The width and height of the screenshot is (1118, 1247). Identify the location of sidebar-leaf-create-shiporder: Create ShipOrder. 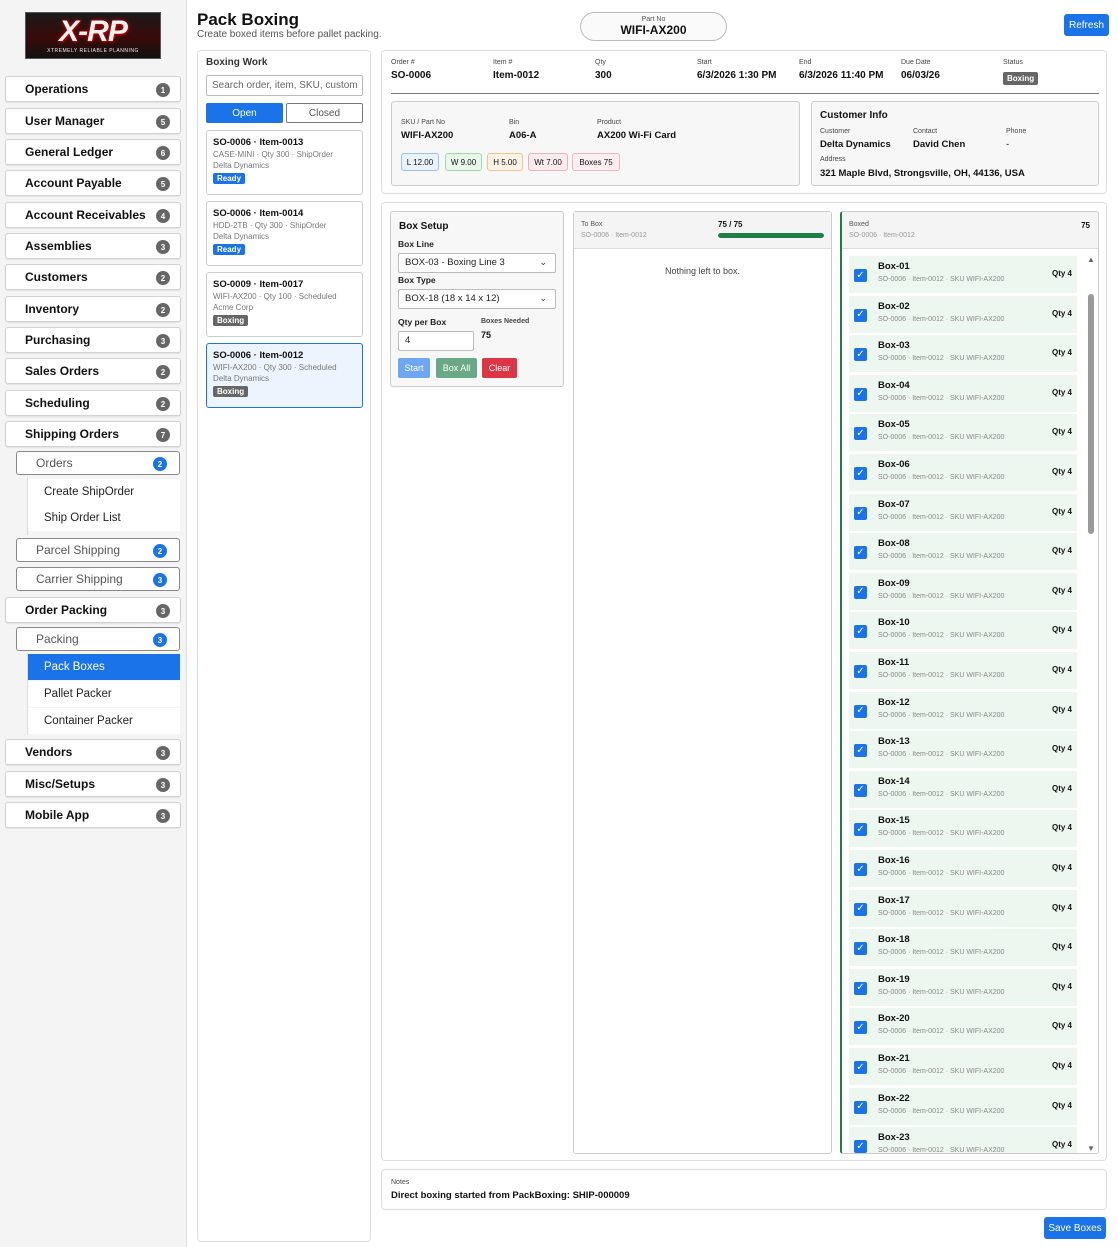
(104, 492).